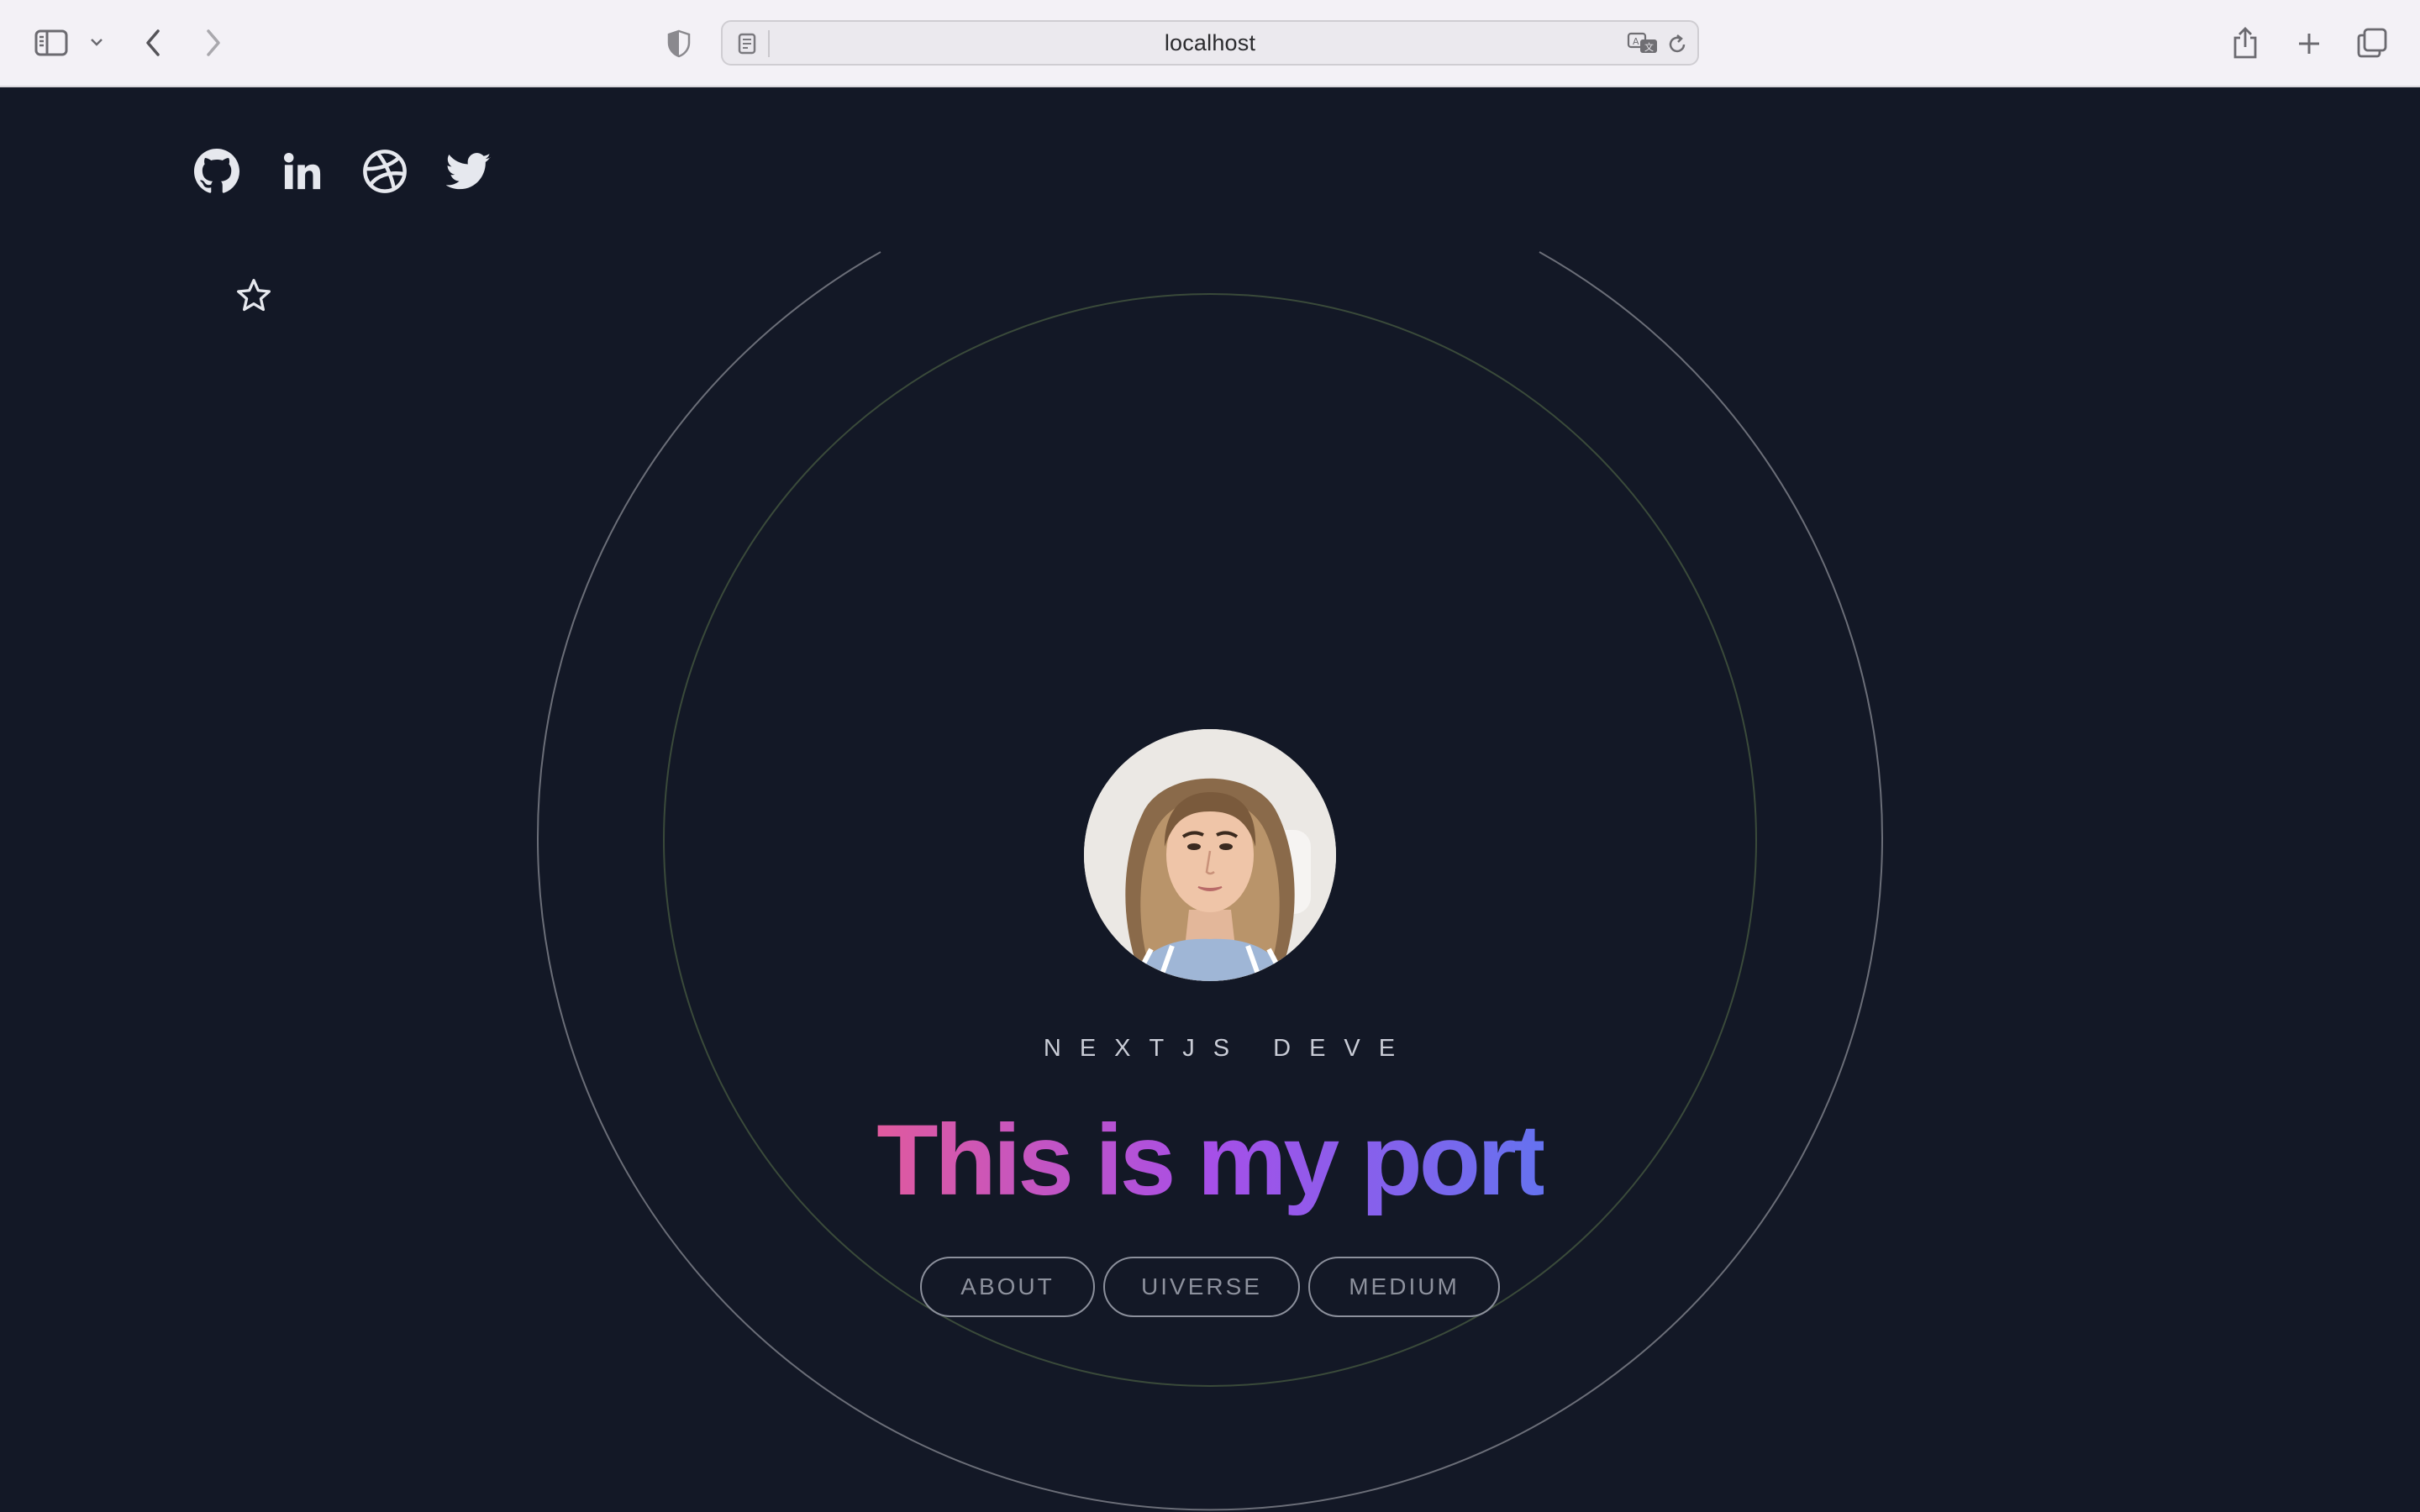 The image size is (2420, 1512). I want to click on shield-icon, so click(679, 43).